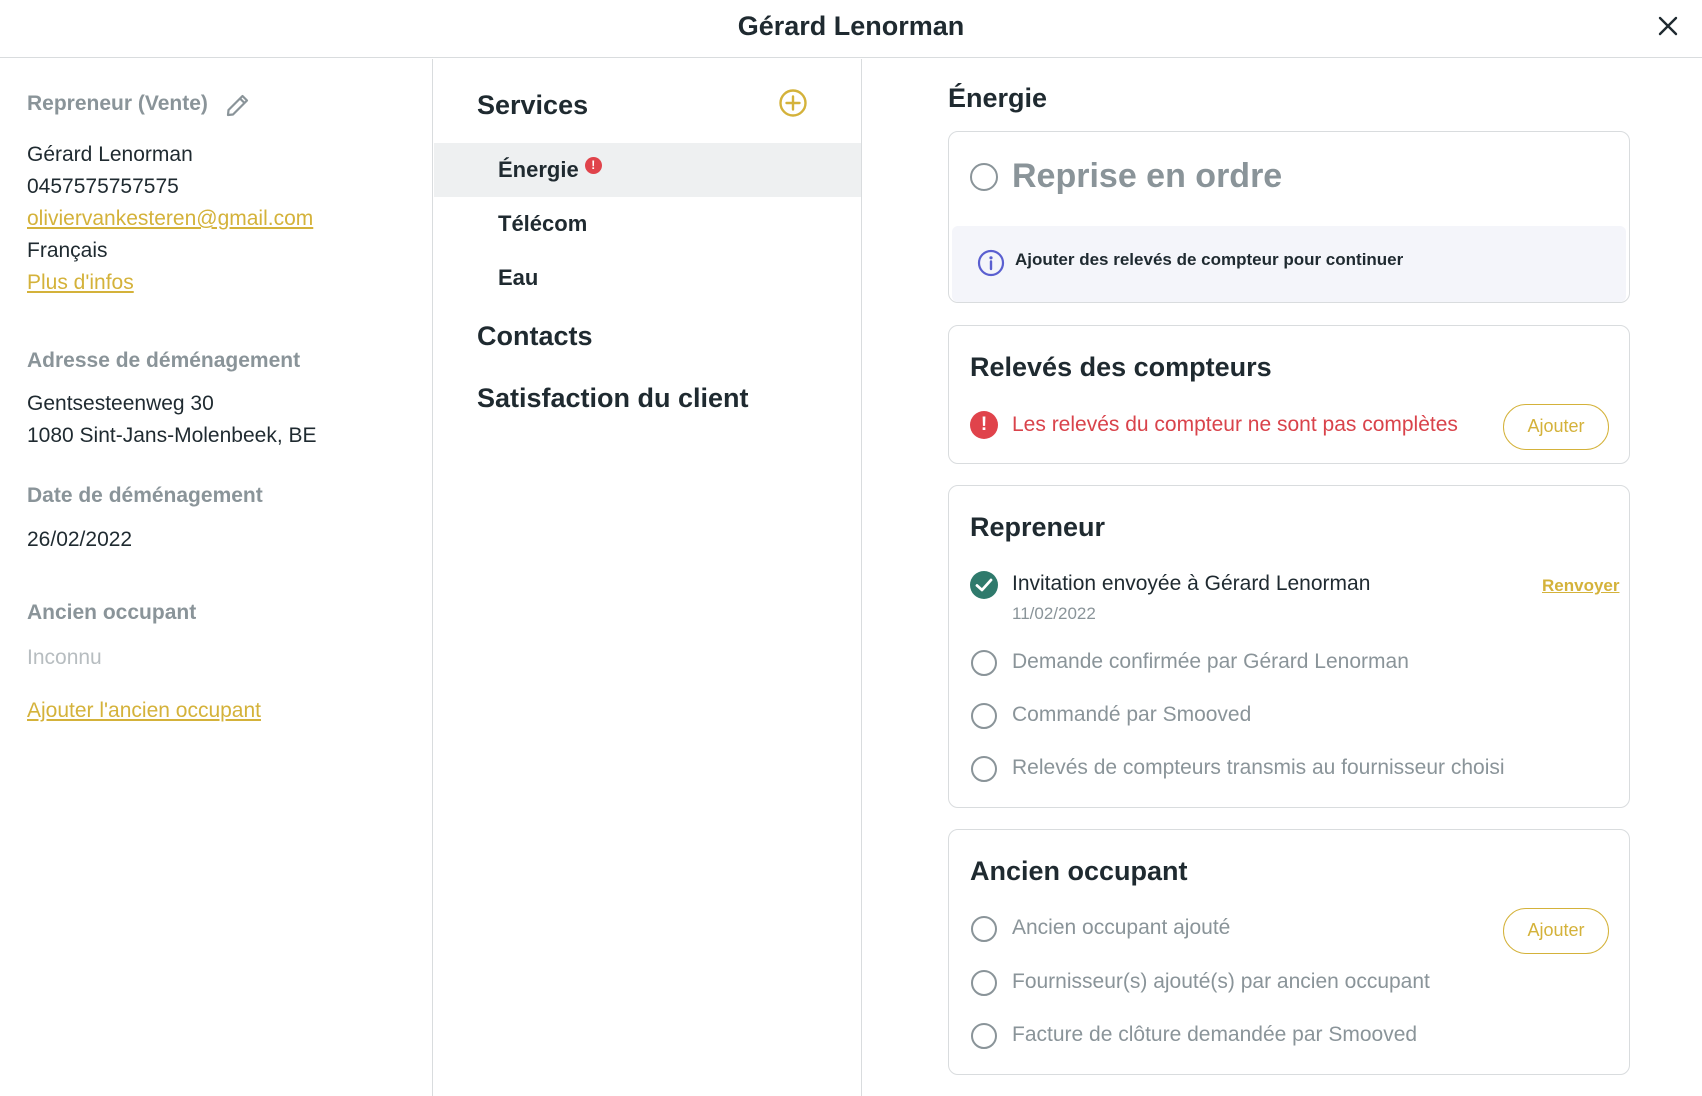 The image size is (1702, 1096). What do you see at coordinates (998, 98) in the screenshot?
I see `section-title: Énergie` at bounding box center [998, 98].